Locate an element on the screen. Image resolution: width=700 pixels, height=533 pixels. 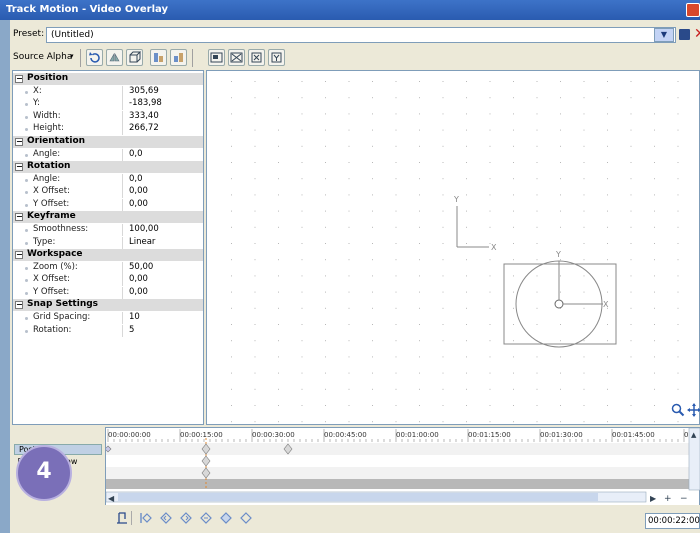
arrange-icon is located at coordinates (178, 57).